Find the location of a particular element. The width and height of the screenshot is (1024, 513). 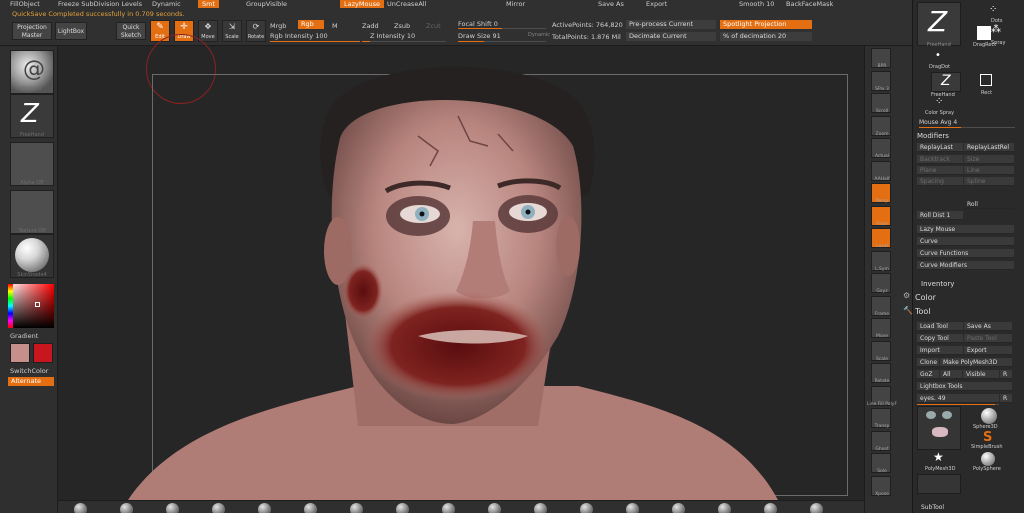

decimate-current-button: Decimate Current is located at coordinates (671, 36).